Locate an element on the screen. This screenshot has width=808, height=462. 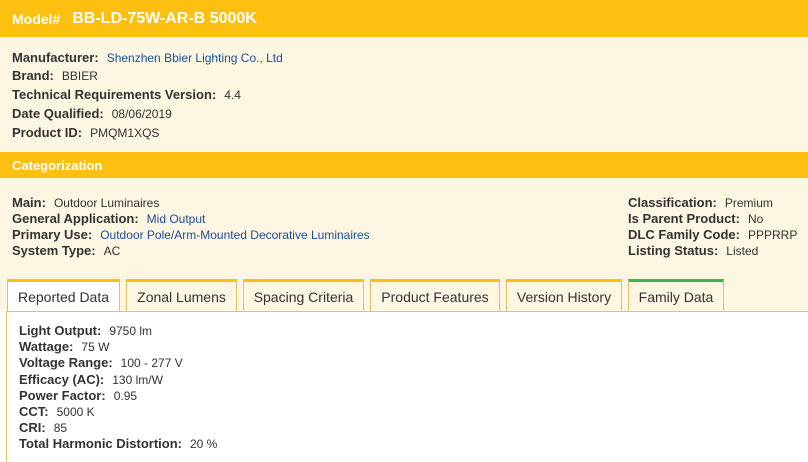
cat-row-family-code: DLC Family Code: PPPRRP is located at coordinates (712, 234).